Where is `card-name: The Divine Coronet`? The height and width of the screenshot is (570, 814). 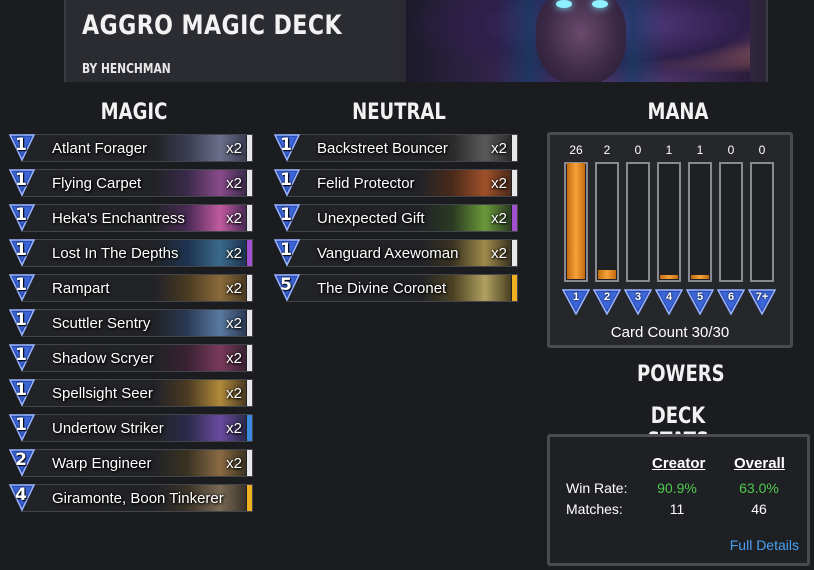 card-name: The Divine Coronet is located at coordinates (382, 288).